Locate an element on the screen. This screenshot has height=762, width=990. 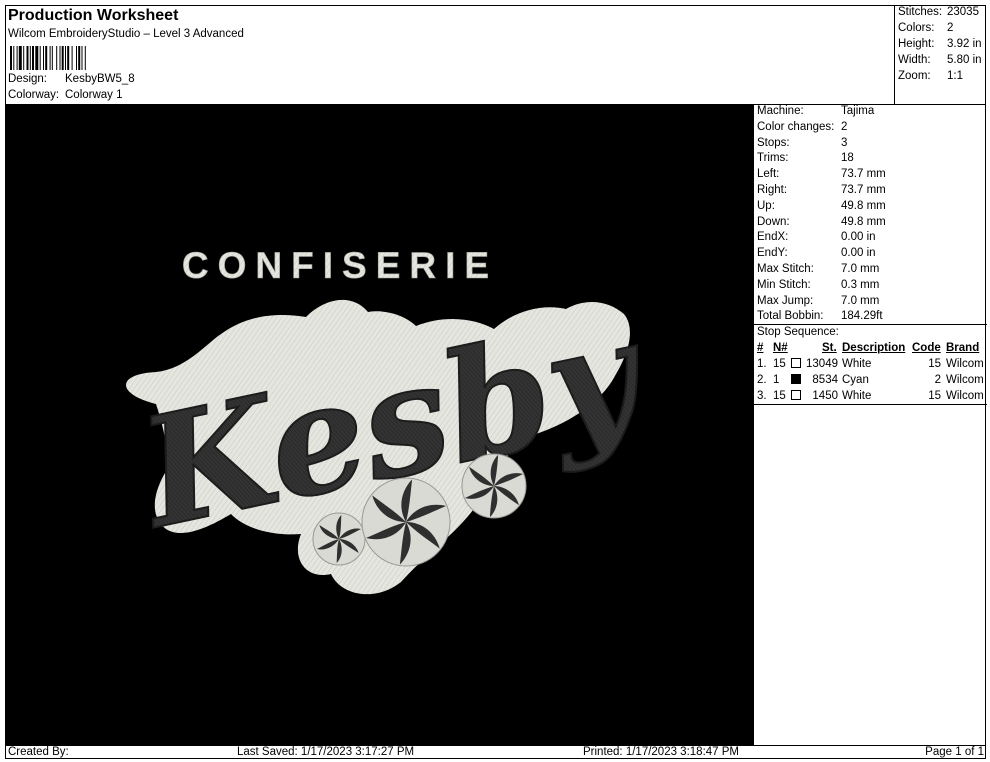
property-row: Stops: 3 is located at coordinates (802, 143).